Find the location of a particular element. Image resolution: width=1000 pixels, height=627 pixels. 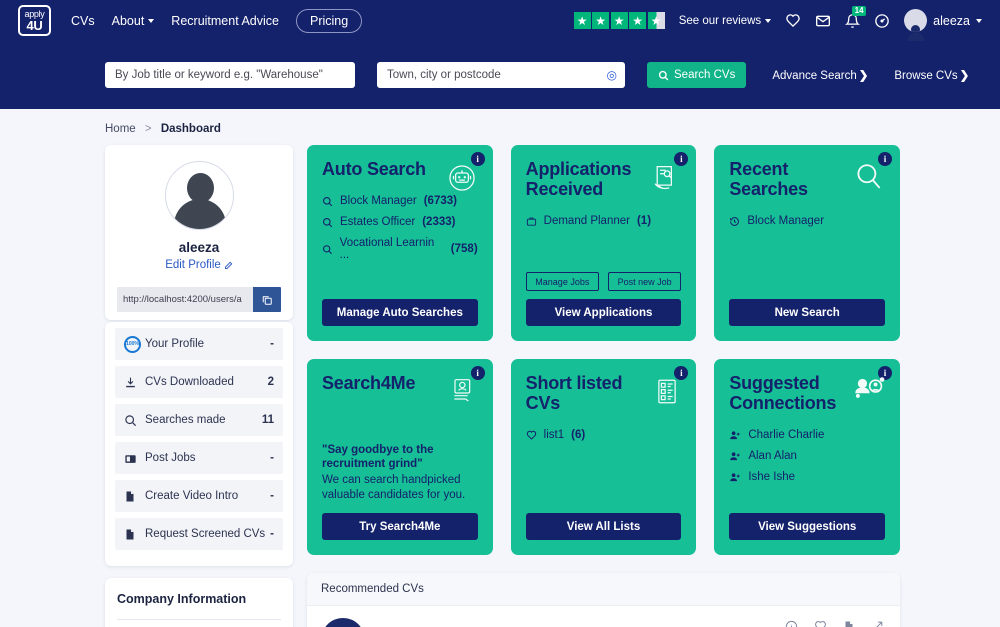

edit-profile-link: Edit Profile is located at coordinates (199, 265).